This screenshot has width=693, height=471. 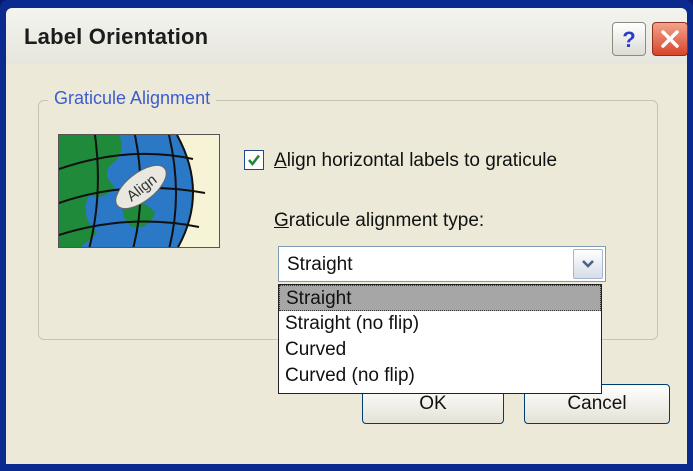 I want to click on dialog-title: Label Orientation, so click(x=116, y=36).